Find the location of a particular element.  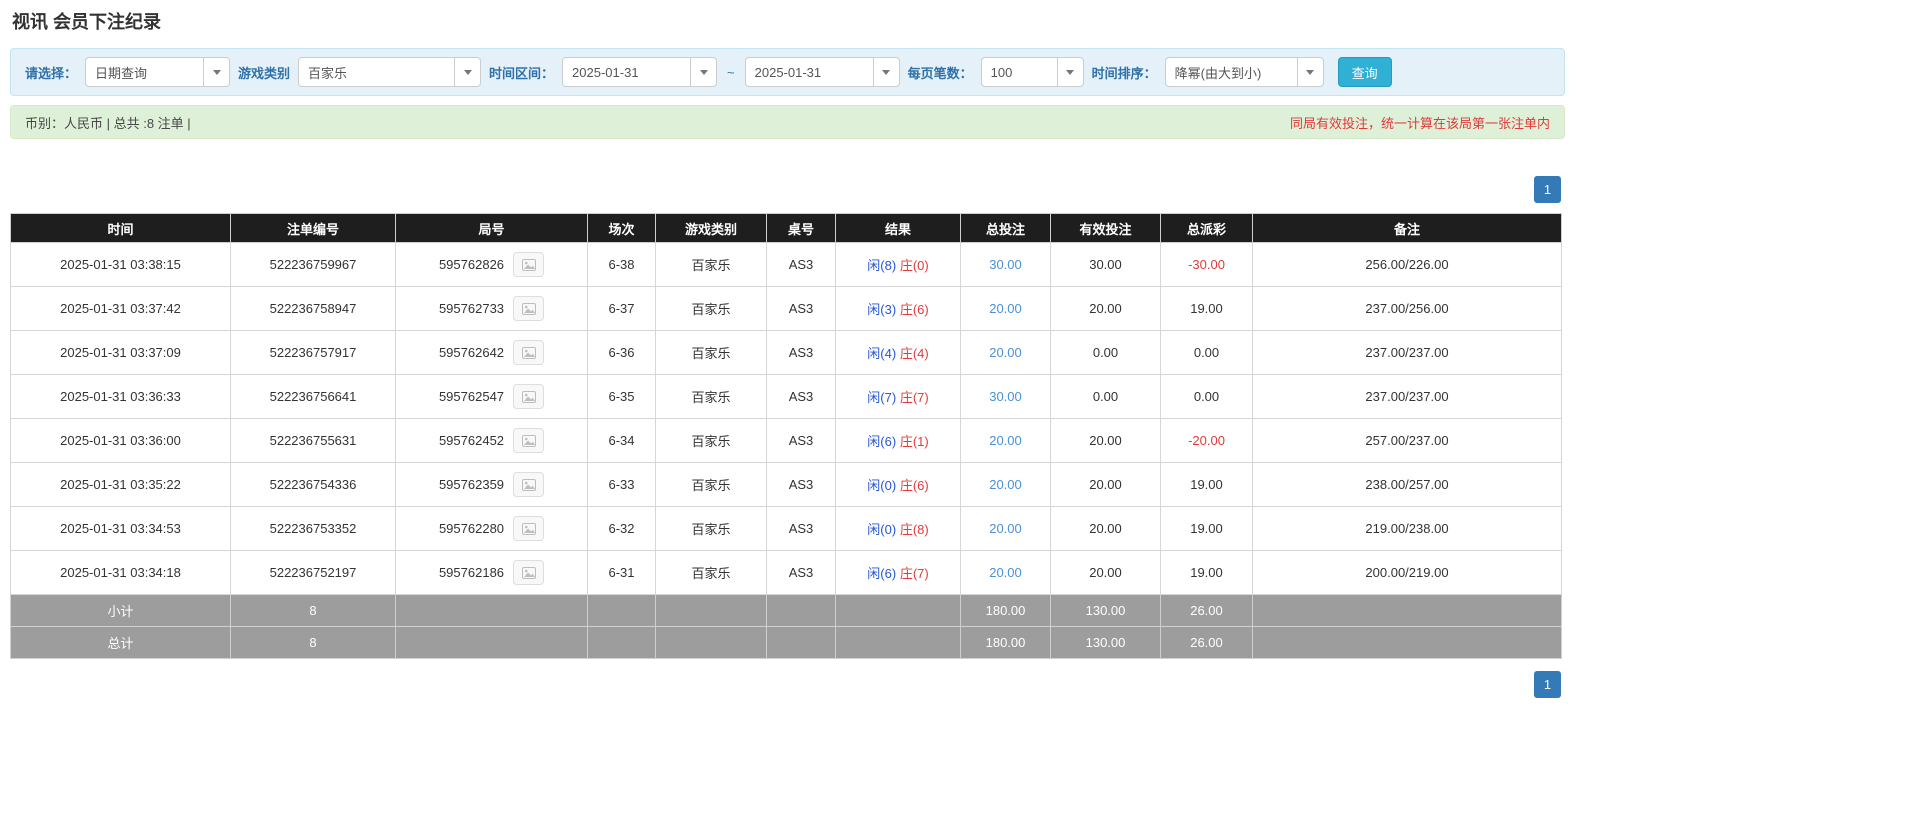

cell-round: 595762826 is located at coordinates (491, 264).